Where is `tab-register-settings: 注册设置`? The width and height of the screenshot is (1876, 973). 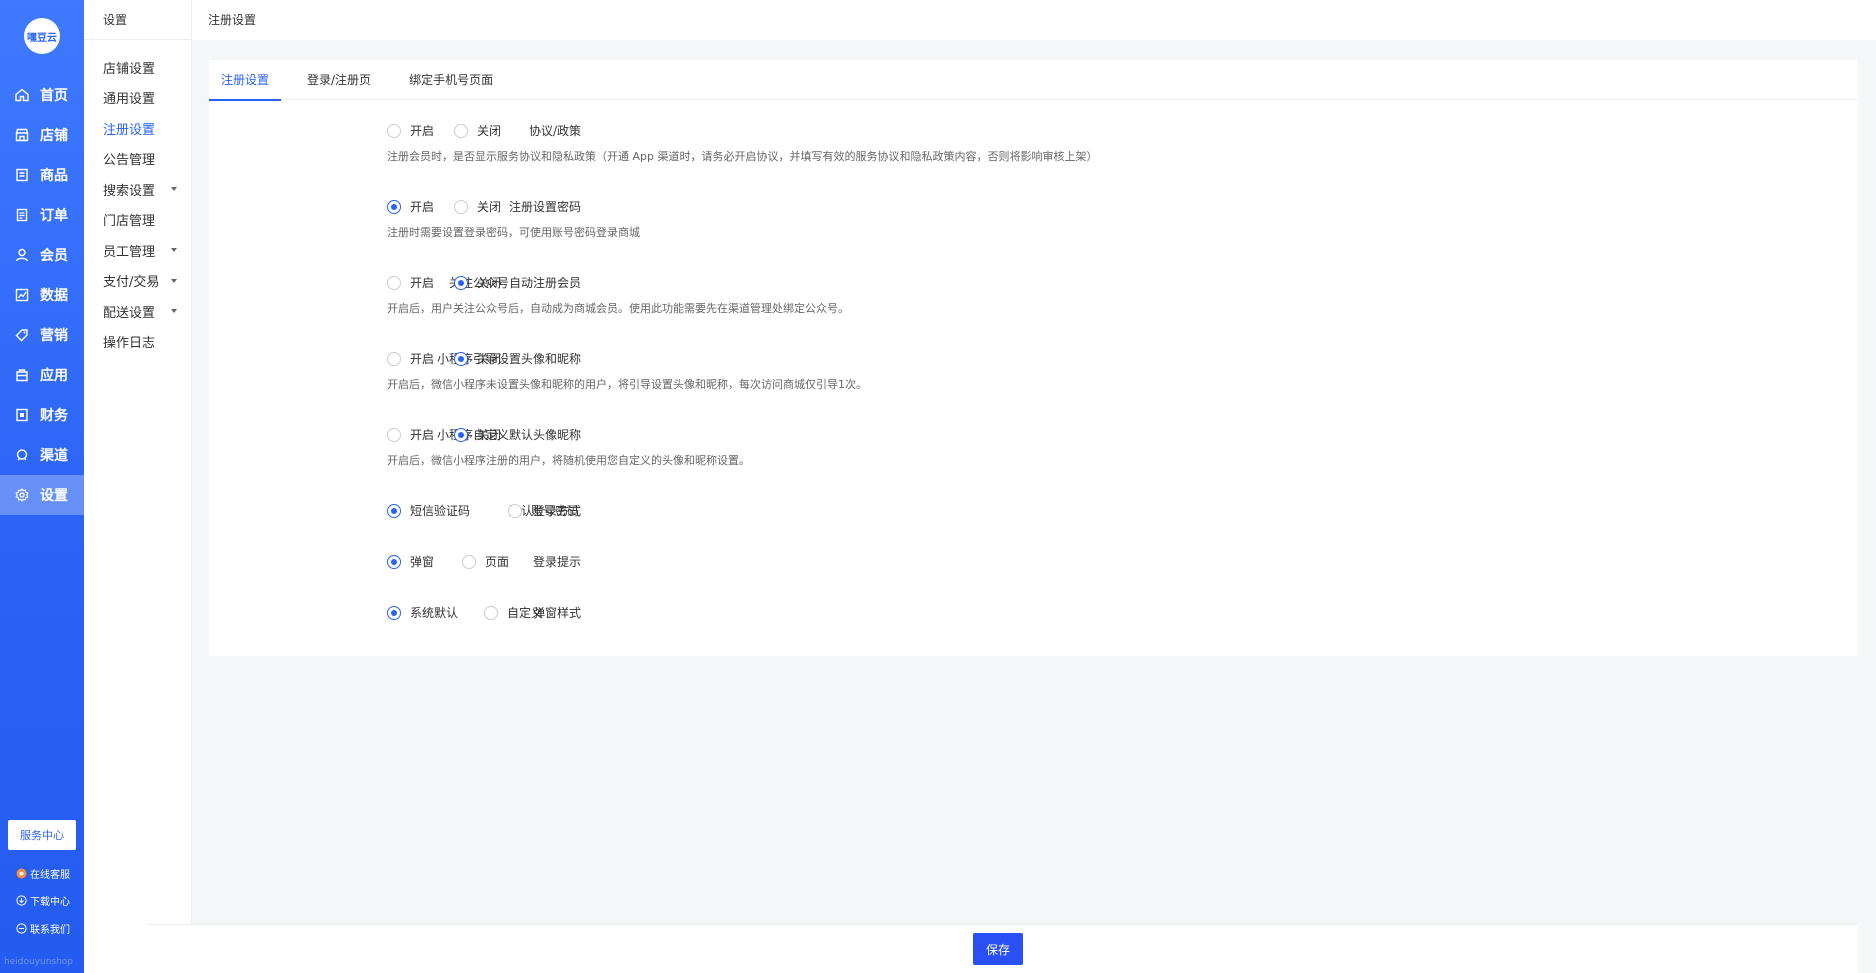
tab-register-settings: 注册设置 is located at coordinates (245, 80).